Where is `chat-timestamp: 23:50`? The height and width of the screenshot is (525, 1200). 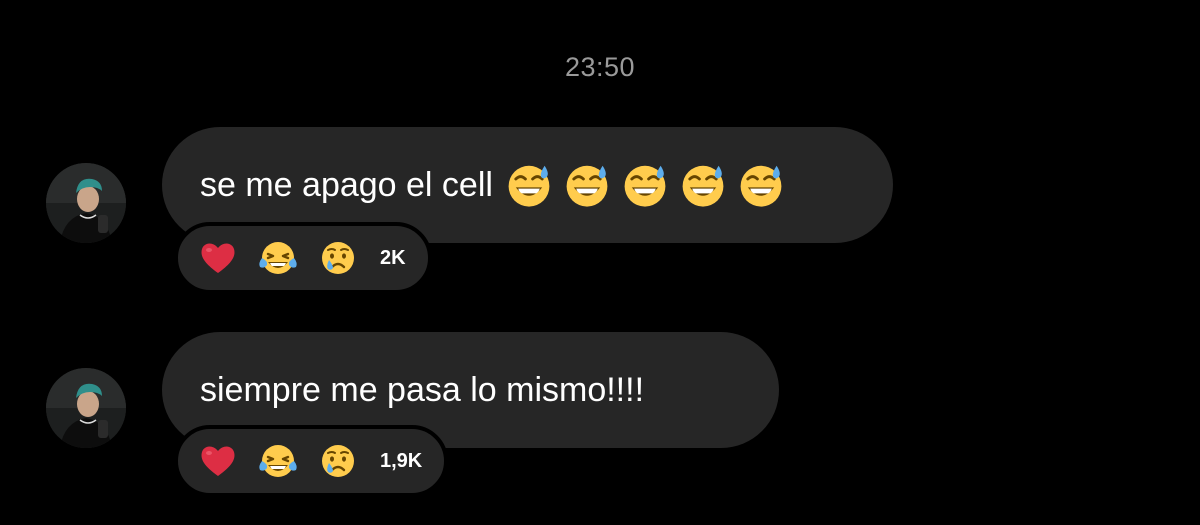
chat-timestamp: 23:50 is located at coordinates (600, 67).